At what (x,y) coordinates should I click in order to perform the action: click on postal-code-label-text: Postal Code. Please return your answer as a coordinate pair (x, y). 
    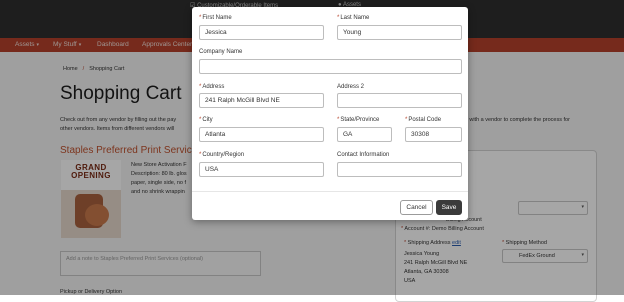
    Looking at the image, I should click on (425, 120).